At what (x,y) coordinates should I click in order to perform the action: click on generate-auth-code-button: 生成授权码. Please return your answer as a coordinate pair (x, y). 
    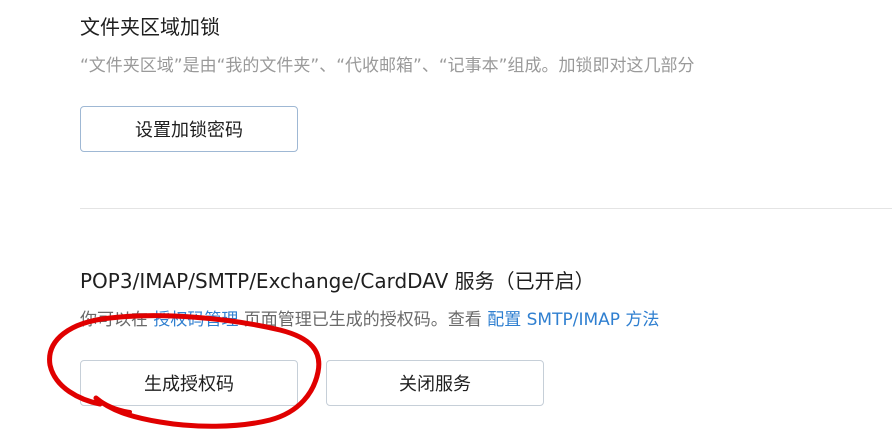
    Looking at the image, I should click on (189, 383).